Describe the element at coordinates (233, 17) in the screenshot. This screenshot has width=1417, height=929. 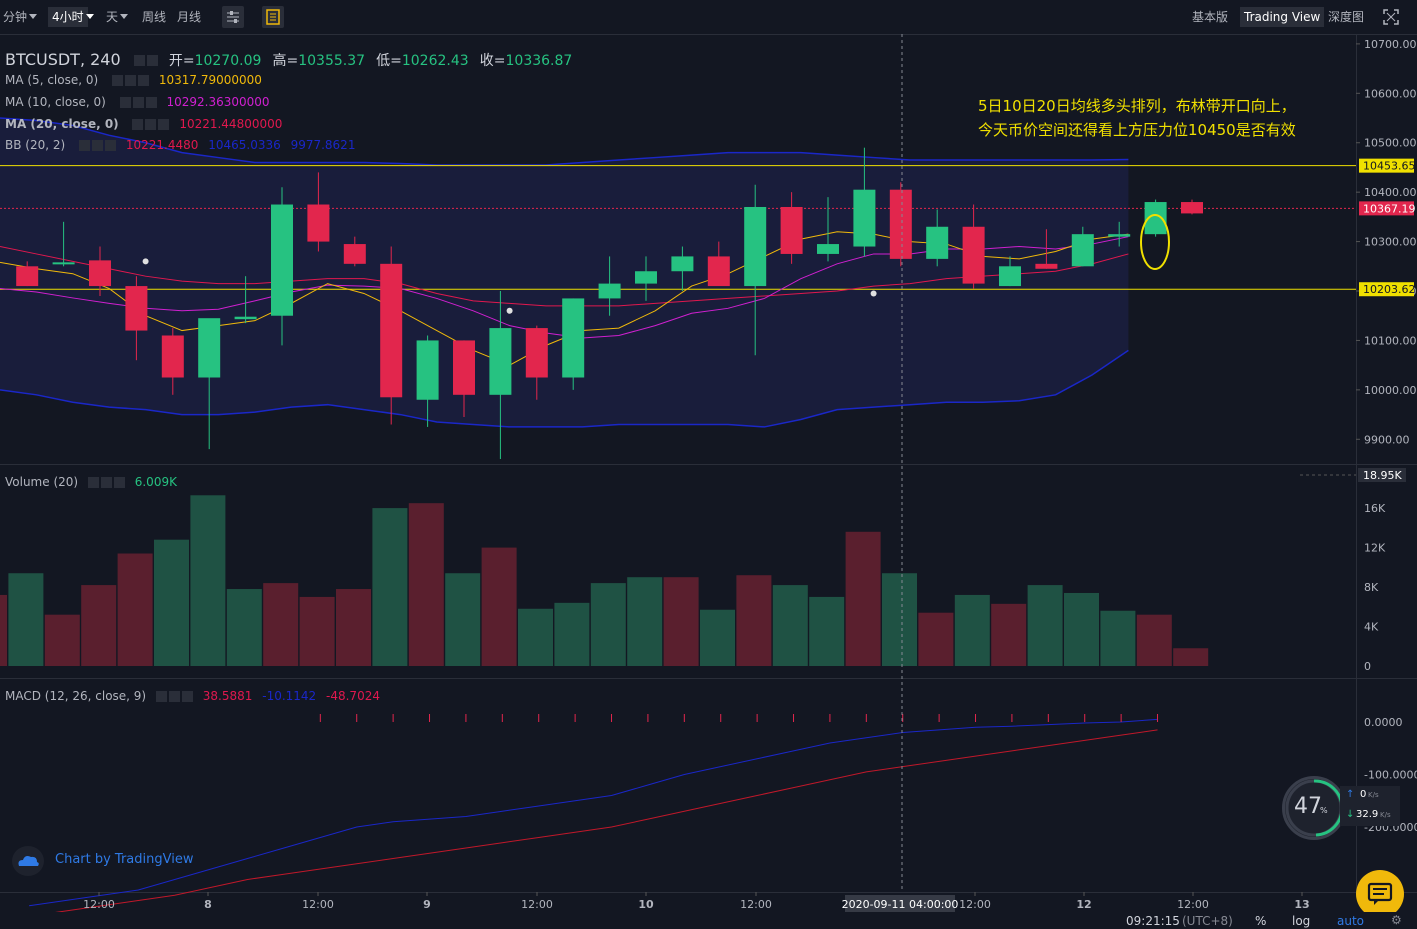
I see `indicator-settings-icon` at that location.